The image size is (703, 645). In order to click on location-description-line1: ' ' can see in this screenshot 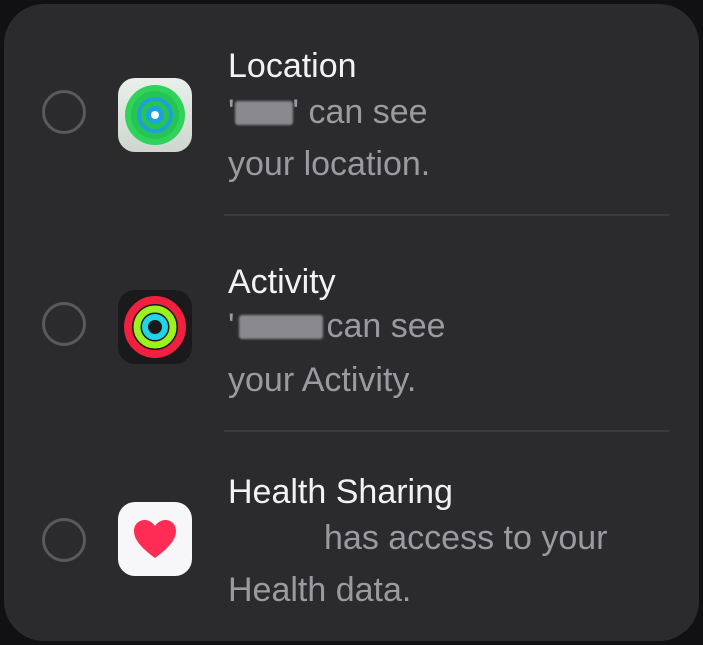, I will do `click(328, 112)`.